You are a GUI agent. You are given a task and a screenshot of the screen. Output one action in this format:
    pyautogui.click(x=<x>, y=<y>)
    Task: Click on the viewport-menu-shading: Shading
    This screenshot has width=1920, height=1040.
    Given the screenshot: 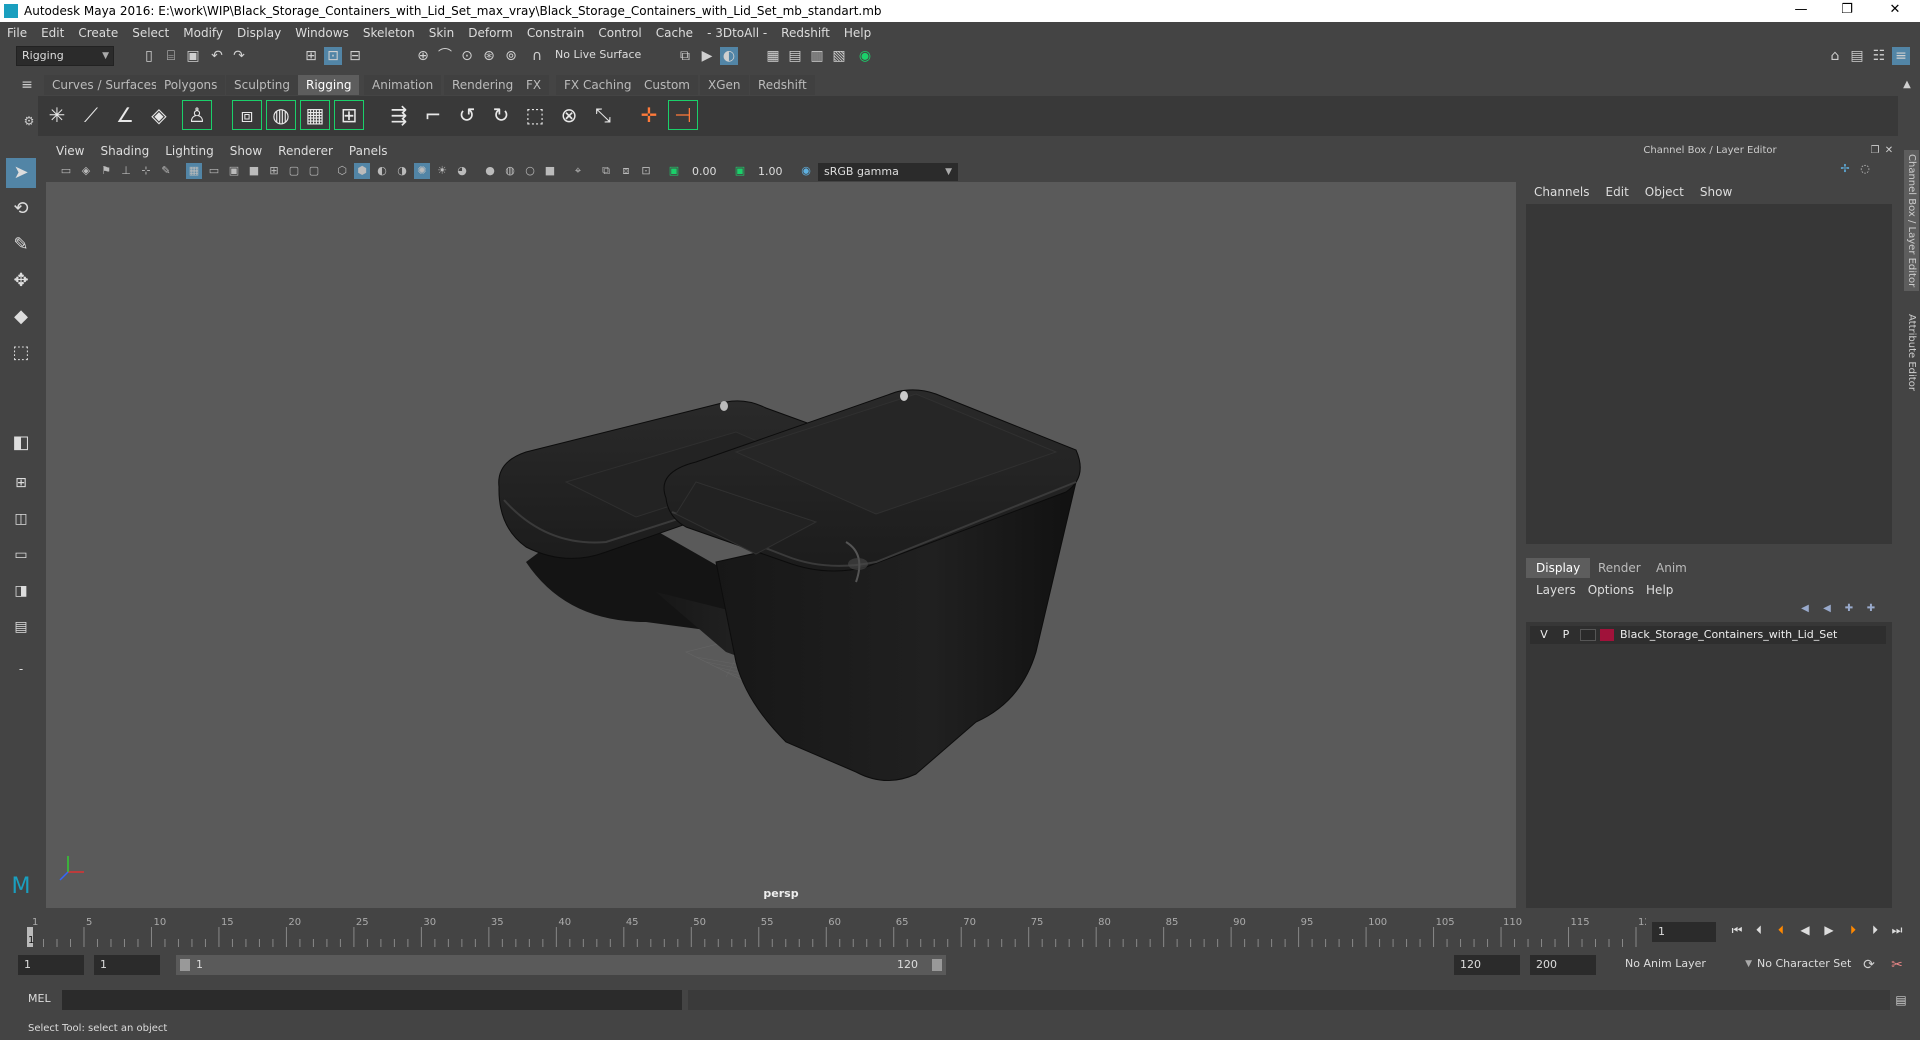 What is the action you would take?
    pyautogui.click(x=124, y=151)
    